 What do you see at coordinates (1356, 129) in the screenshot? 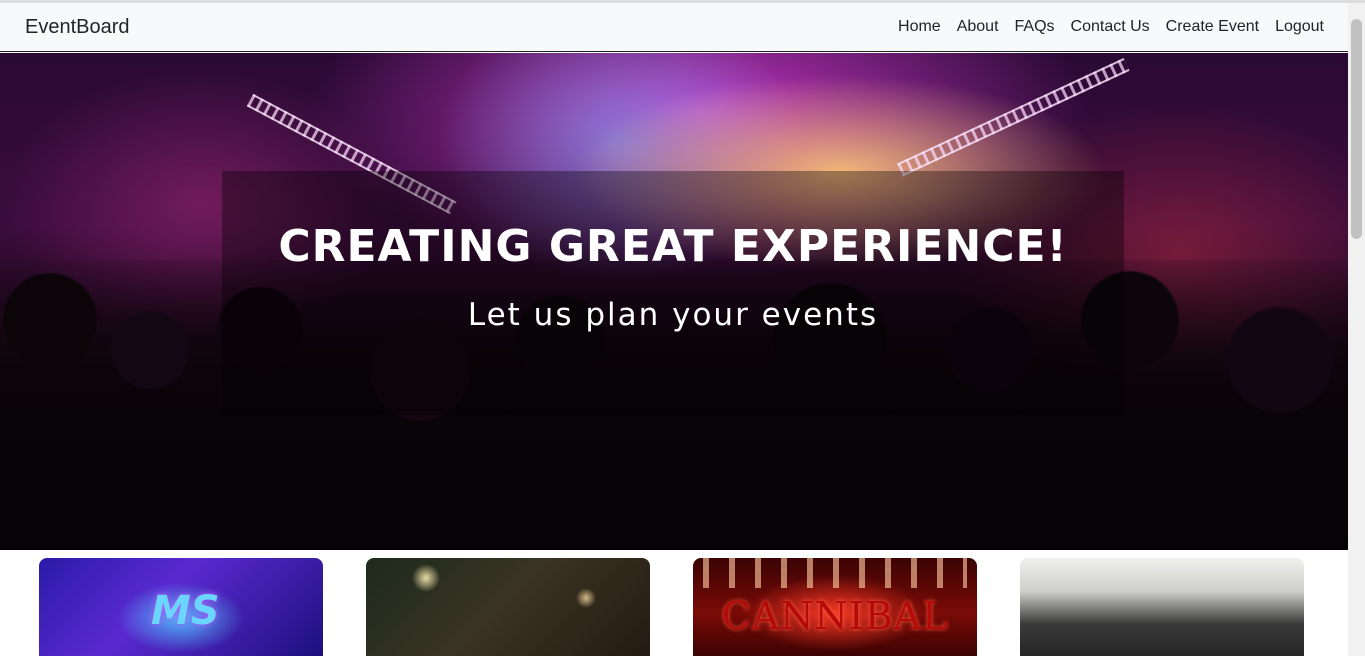
I see `scrollbar-thumb` at bounding box center [1356, 129].